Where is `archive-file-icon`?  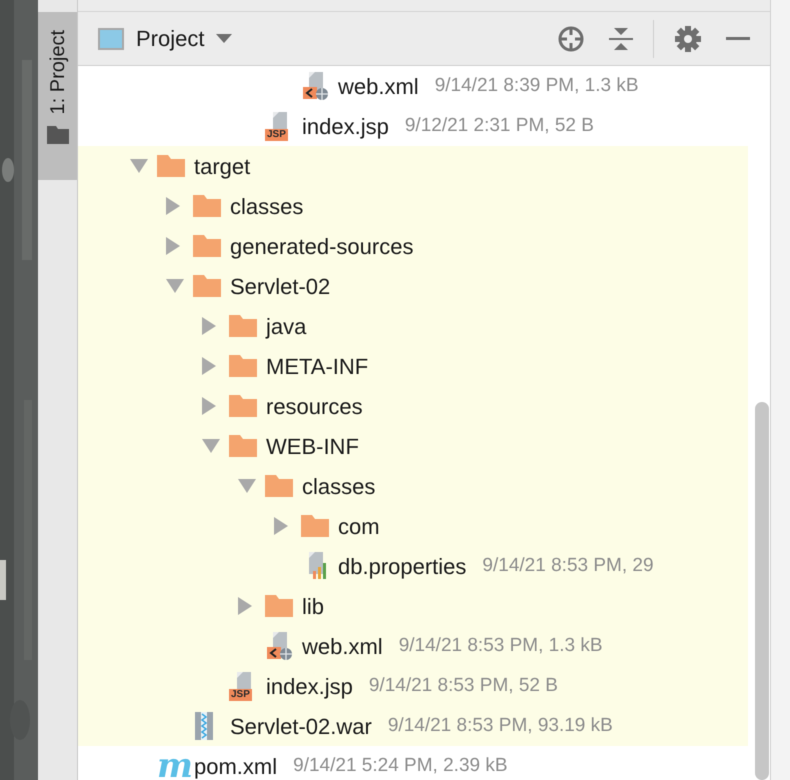 archive-file-icon is located at coordinates (204, 726).